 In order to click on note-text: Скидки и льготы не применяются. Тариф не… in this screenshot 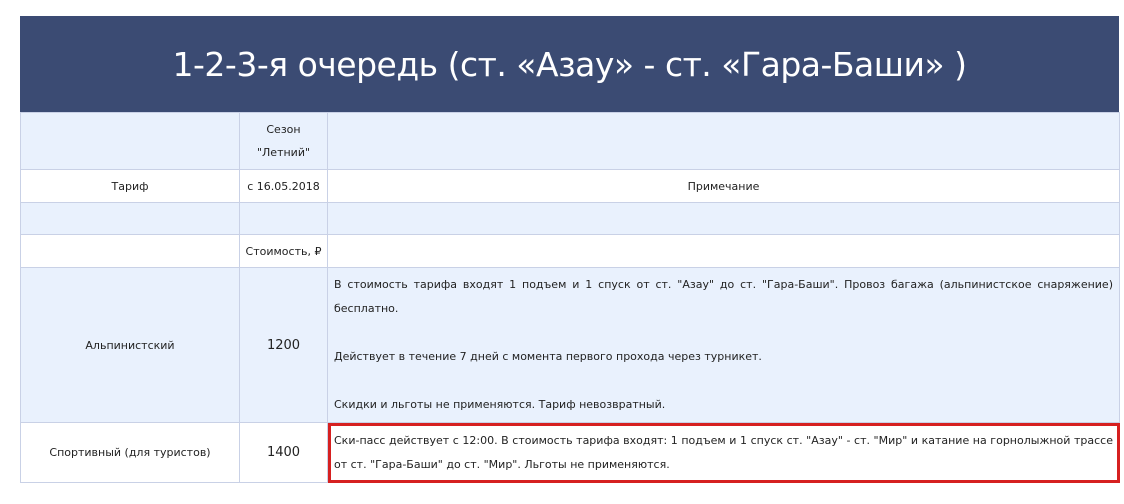, I will do `click(500, 404)`.